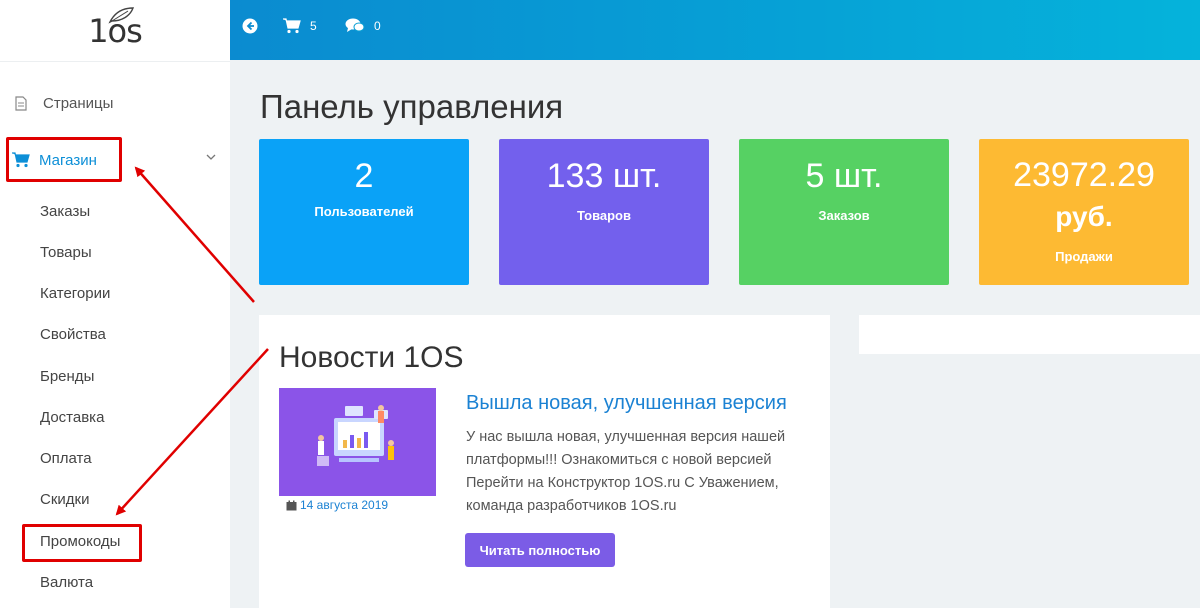 The width and height of the screenshot is (1200, 608). Describe the element at coordinates (65, 211) in the screenshot. I see `sidebar-subitem-orders: Заказы` at that location.